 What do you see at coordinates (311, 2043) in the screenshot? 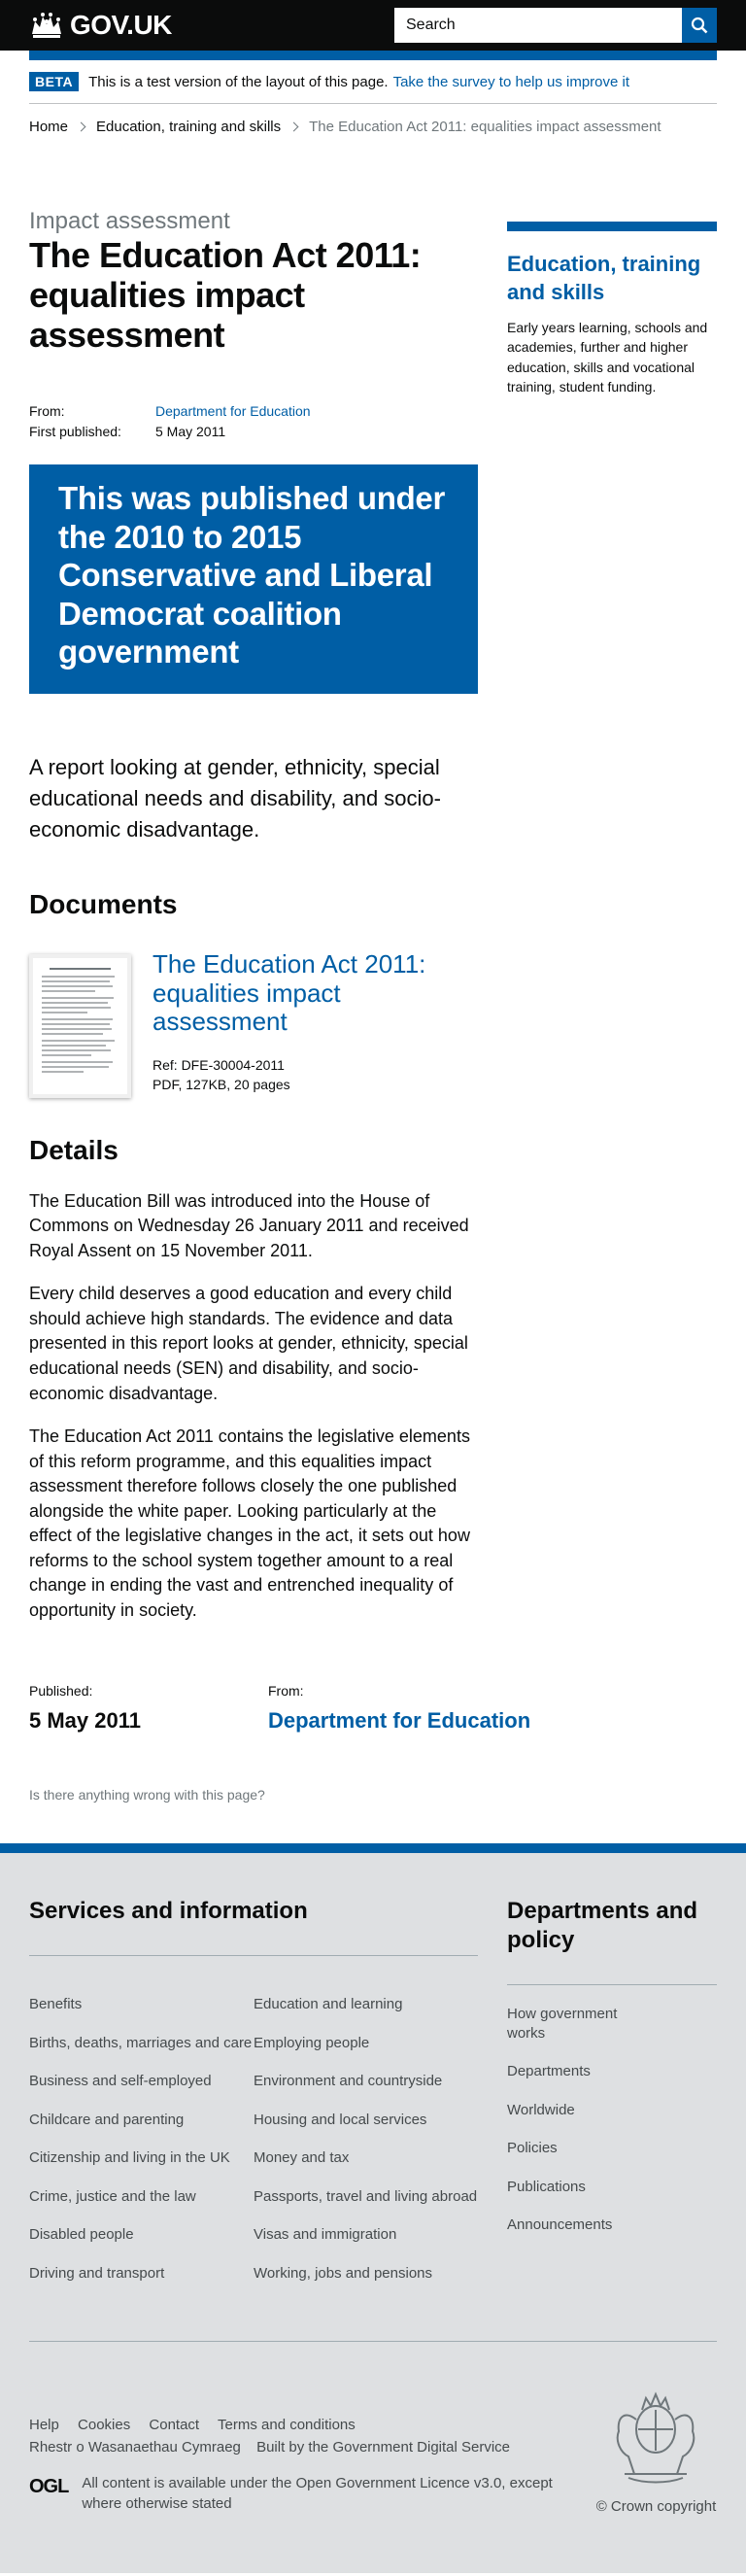
I see `footer-link: Employing people` at bounding box center [311, 2043].